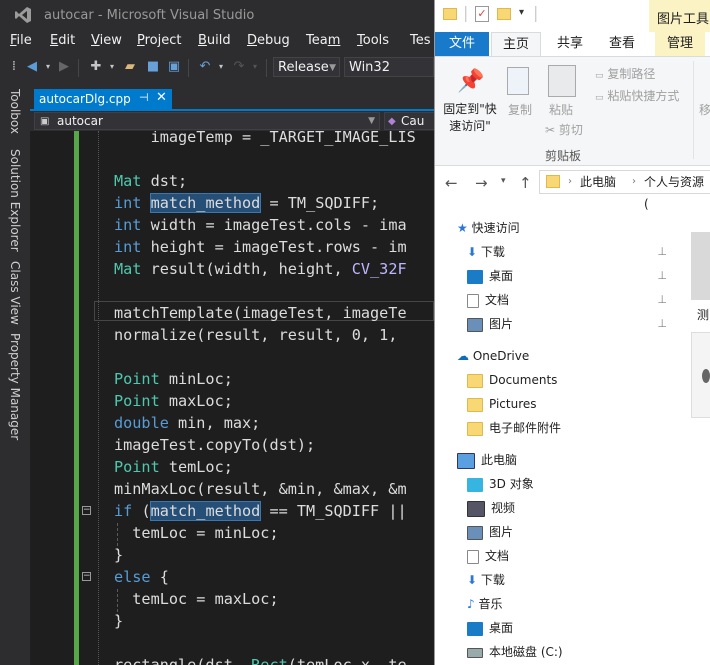 The image size is (710, 665). Describe the element at coordinates (389, 67) in the screenshot. I see `solution-platform-select: Win32` at that location.